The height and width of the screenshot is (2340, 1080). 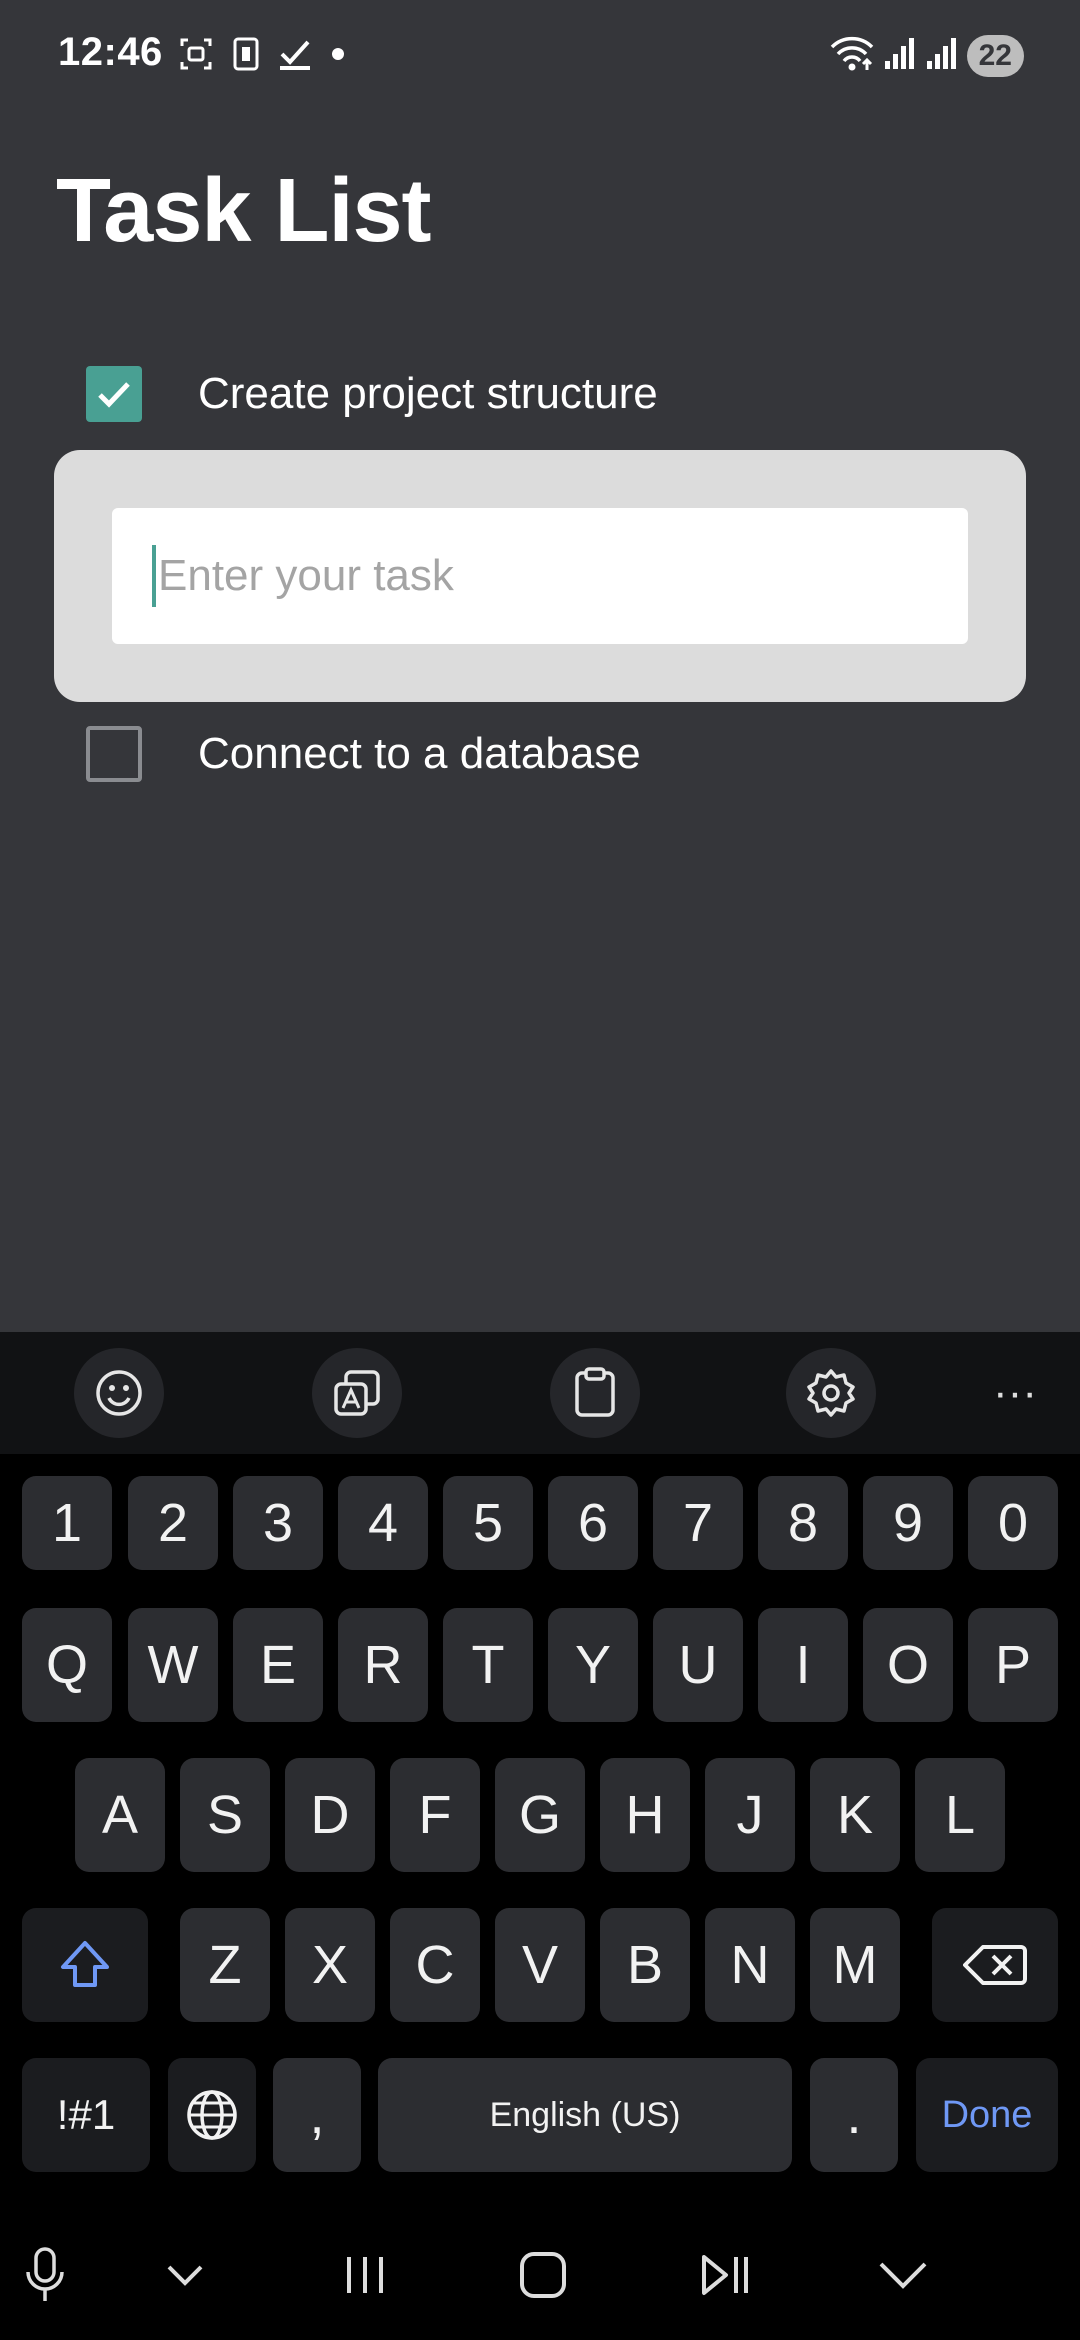 What do you see at coordinates (540, 55) in the screenshot?
I see `status-bar: 12:46 22` at bounding box center [540, 55].